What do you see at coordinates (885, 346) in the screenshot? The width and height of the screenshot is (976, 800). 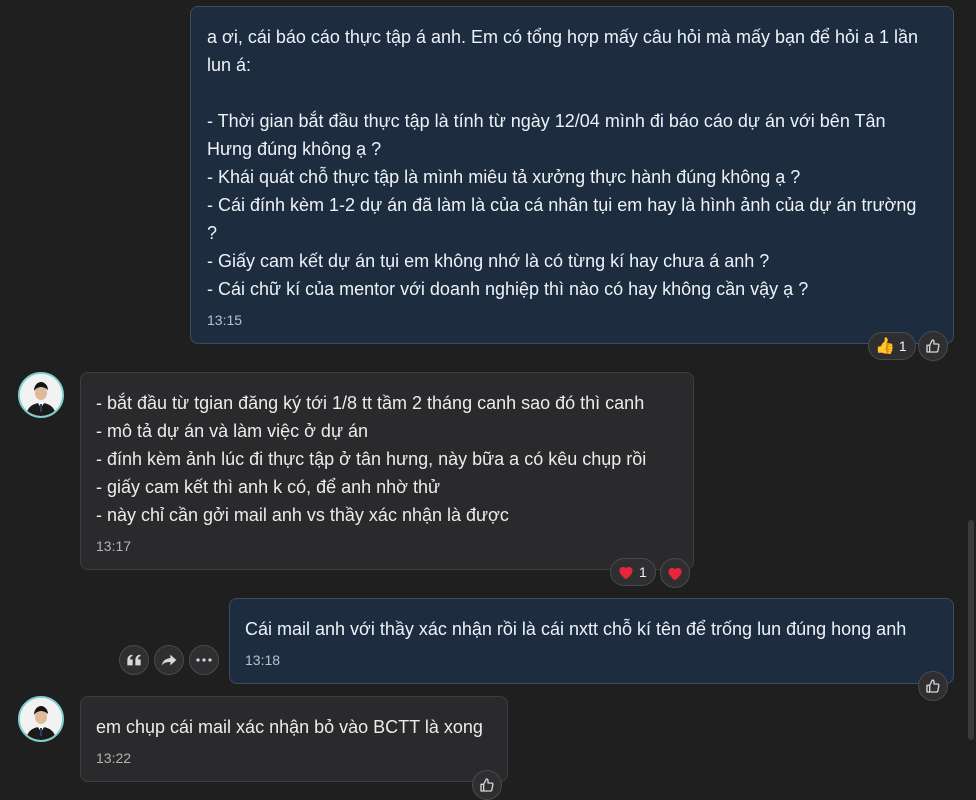 I see `thumbs-up-emoji: 👍` at bounding box center [885, 346].